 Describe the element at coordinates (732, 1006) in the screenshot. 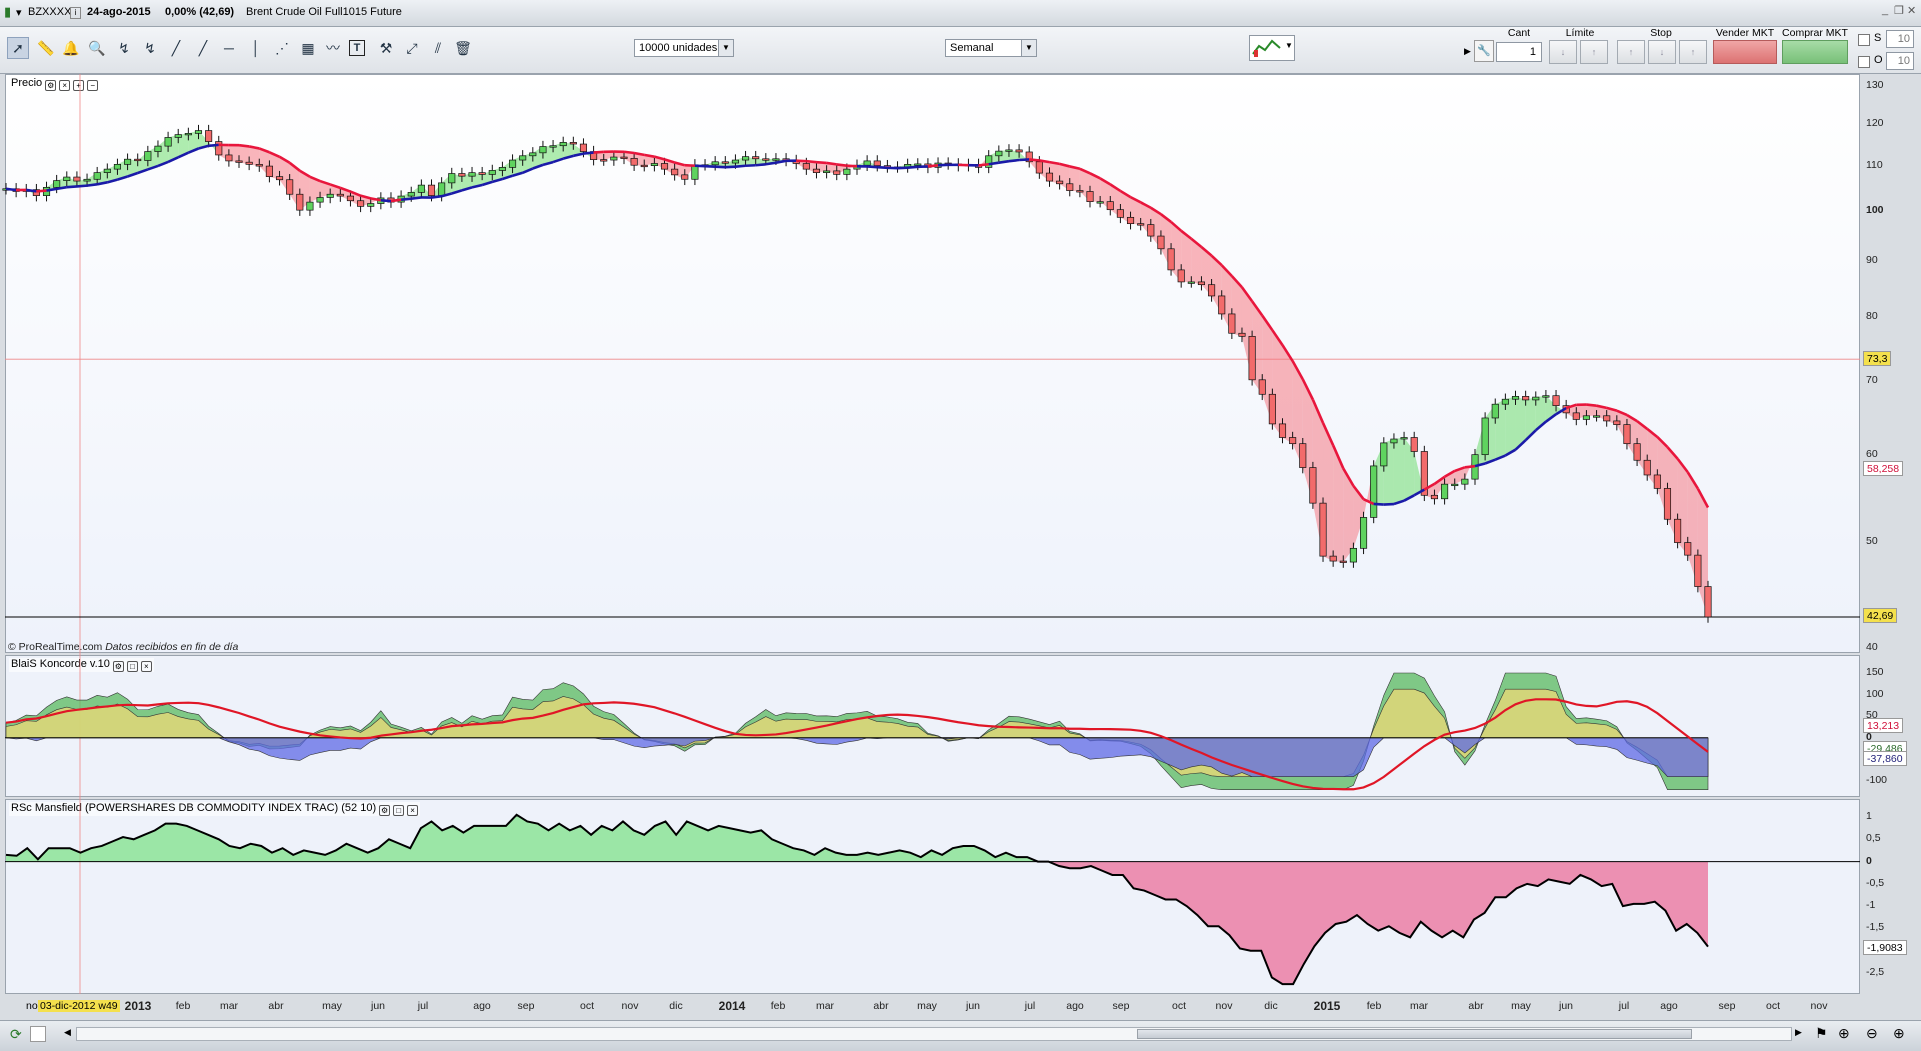

I see `x-axis-tick-label: 2014` at that location.